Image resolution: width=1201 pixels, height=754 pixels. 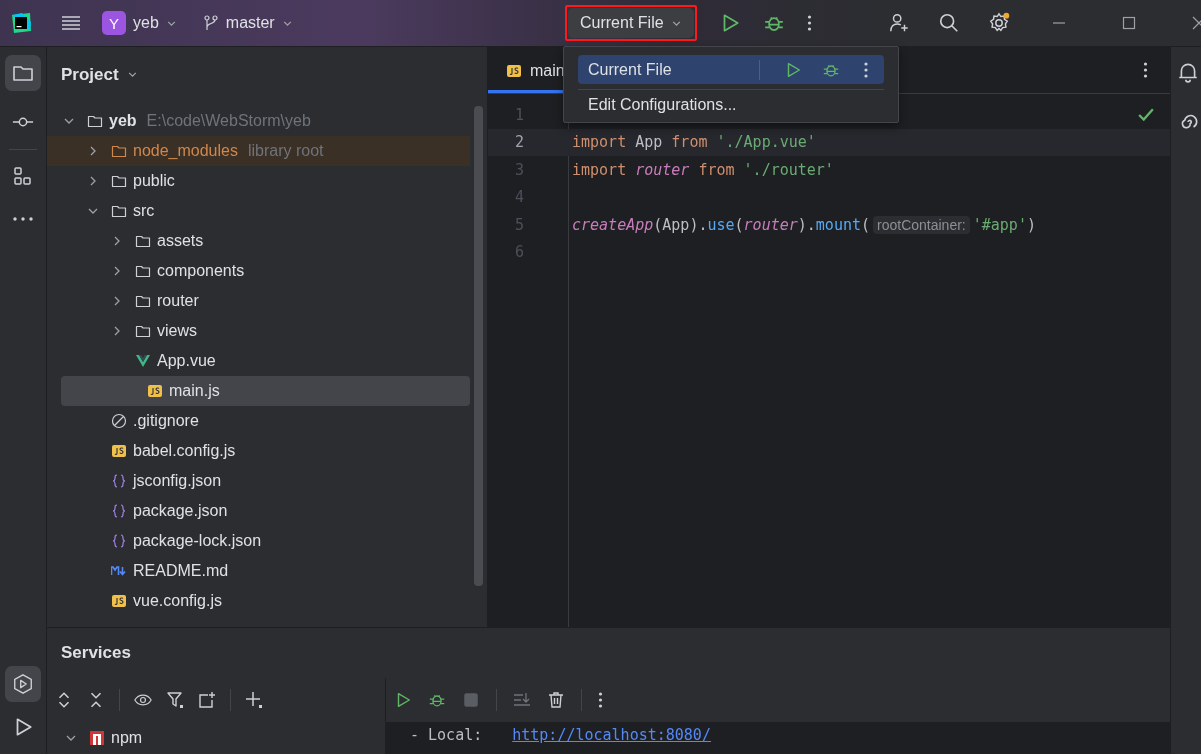 What do you see at coordinates (228, 121) in the screenshot?
I see `path-label: E:\code\WebStorm\yeb` at bounding box center [228, 121].